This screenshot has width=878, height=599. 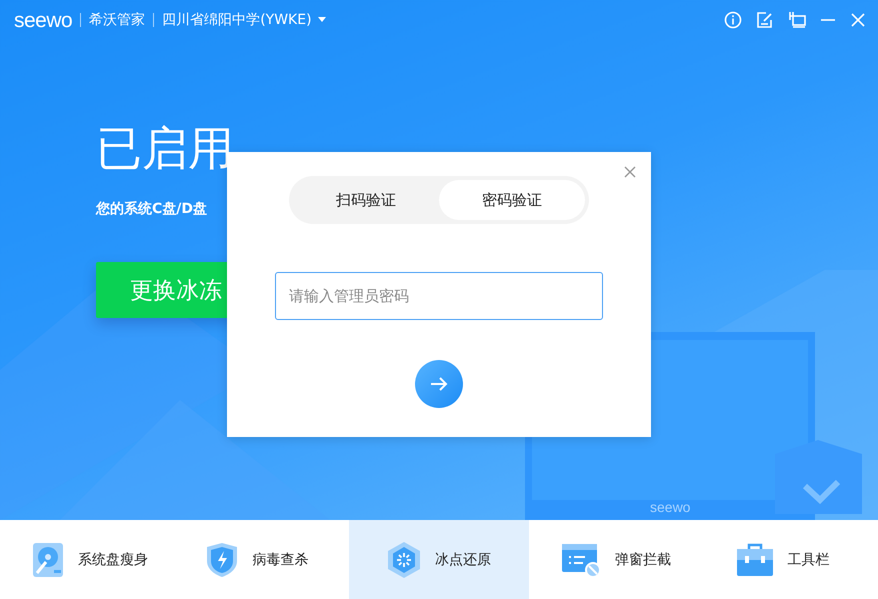 What do you see at coordinates (403, 560) in the screenshot?
I see `snowflake-icon` at bounding box center [403, 560].